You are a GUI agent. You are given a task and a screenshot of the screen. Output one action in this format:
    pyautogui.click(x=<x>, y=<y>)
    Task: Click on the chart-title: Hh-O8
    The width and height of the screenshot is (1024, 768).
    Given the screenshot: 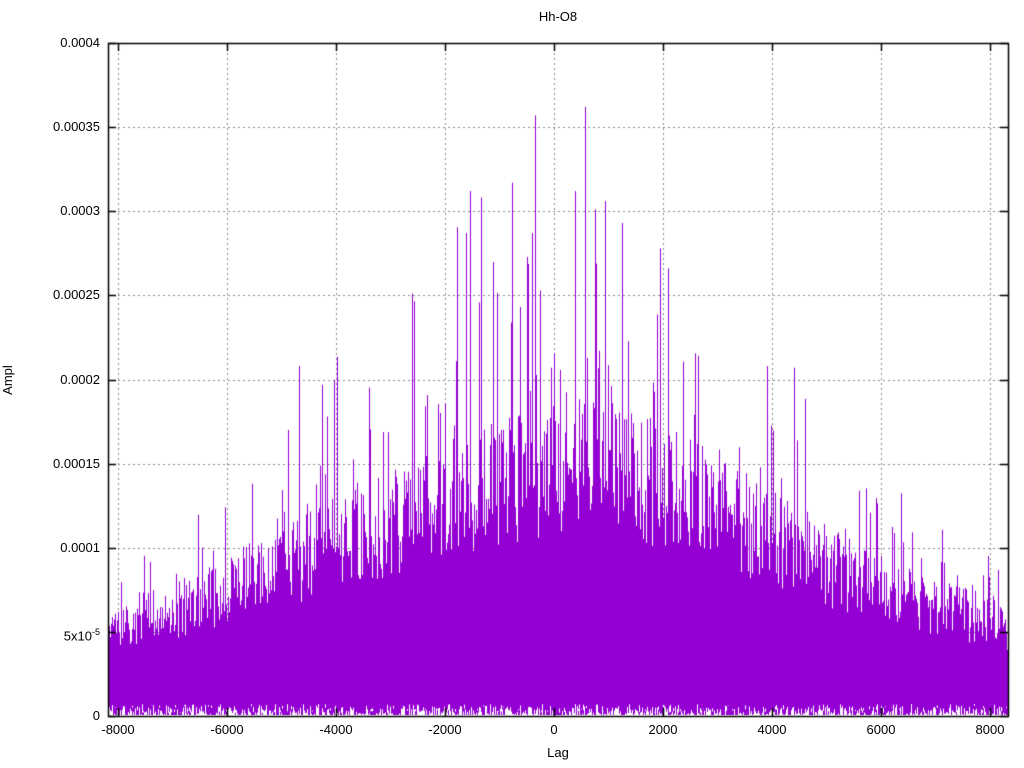 What is the action you would take?
    pyautogui.click(x=558, y=16)
    